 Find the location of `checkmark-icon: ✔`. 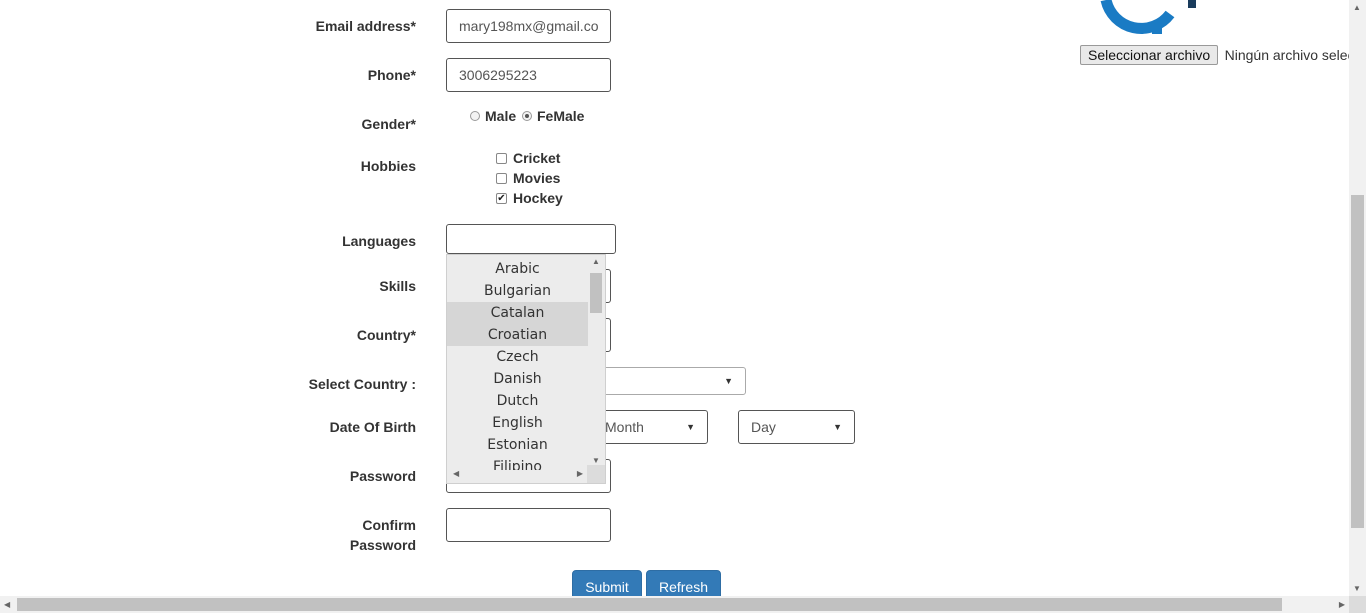

checkmark-icon: ✔ is located at coordinates (501, 198).